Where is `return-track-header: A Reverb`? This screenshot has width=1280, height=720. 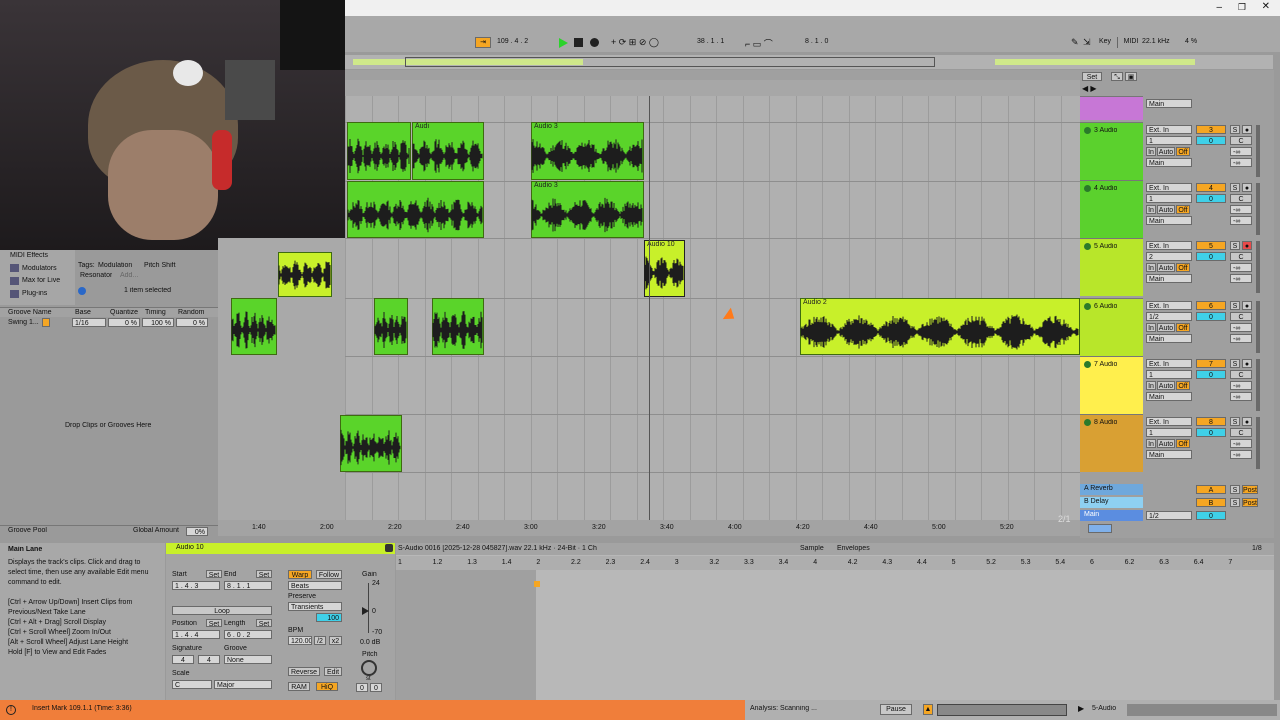
return-track-header: A Reverb is located at coordinates (1111, 489).